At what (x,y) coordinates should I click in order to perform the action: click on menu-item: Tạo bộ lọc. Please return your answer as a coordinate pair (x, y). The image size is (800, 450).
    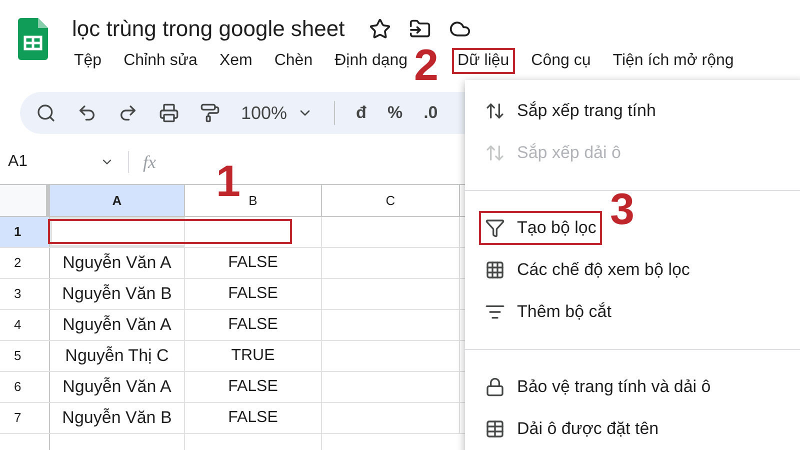
    Looking at the image, I should click on (540, 228).